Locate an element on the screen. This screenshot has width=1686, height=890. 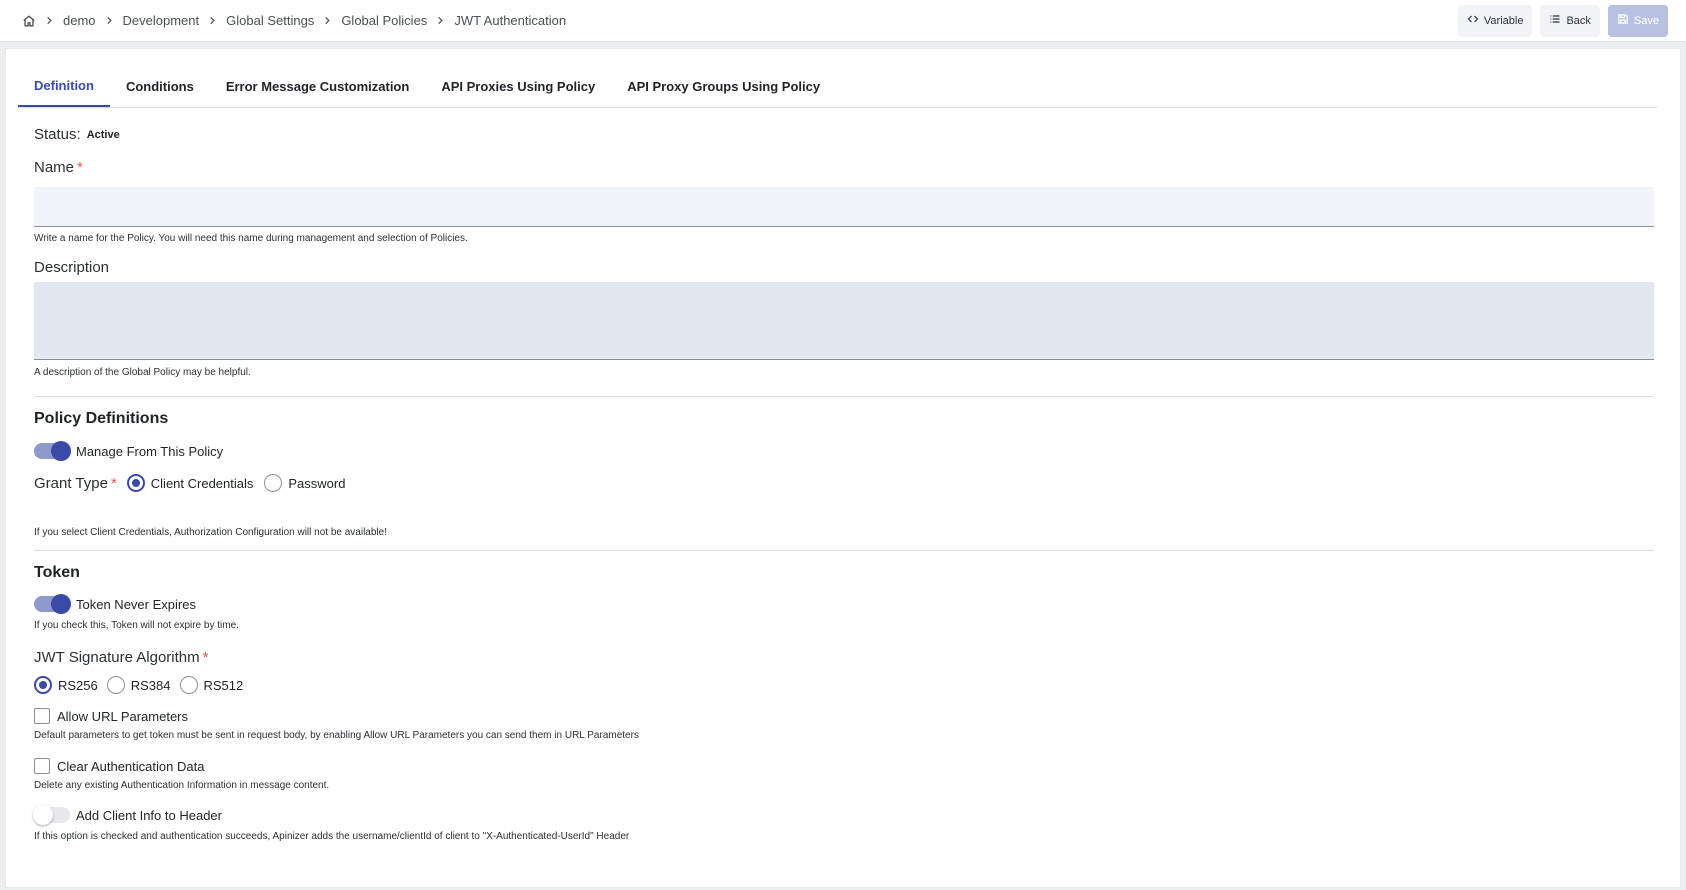
manage-from-policy-label: Manage From This Policy is located at coordinates (150, 451).